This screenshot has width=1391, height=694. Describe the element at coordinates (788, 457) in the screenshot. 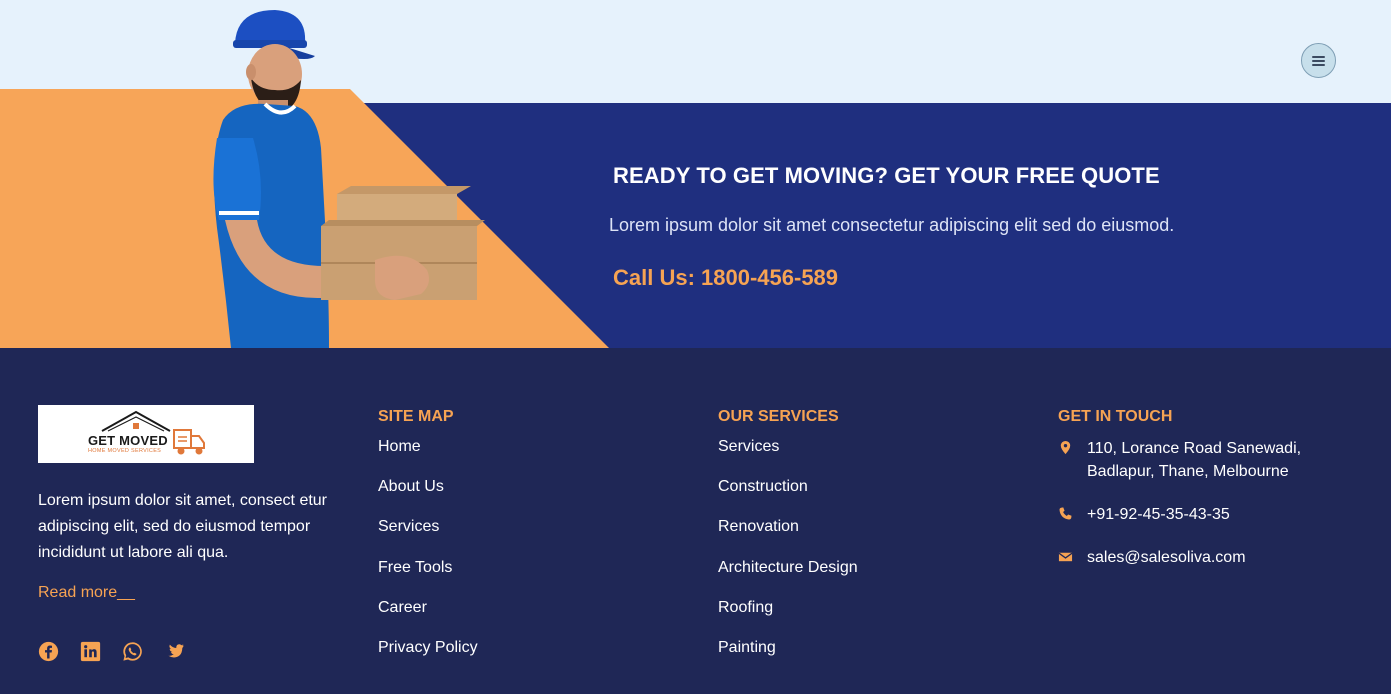

I see `service-link-services: Services` at that location.